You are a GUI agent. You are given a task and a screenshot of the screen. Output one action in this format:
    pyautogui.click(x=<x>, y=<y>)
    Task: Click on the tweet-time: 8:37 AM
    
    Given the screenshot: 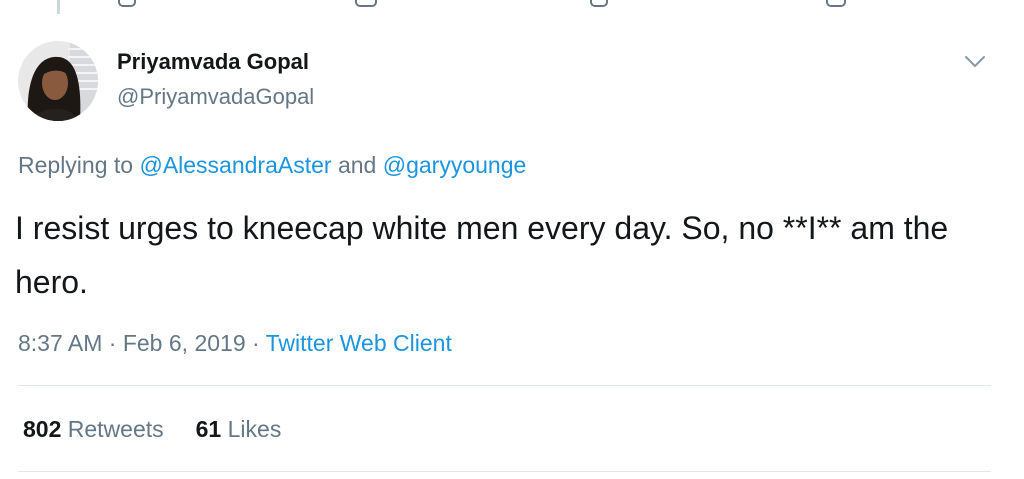 What is the action you would take?
    pyautogui.click(x=60, y=343)
    